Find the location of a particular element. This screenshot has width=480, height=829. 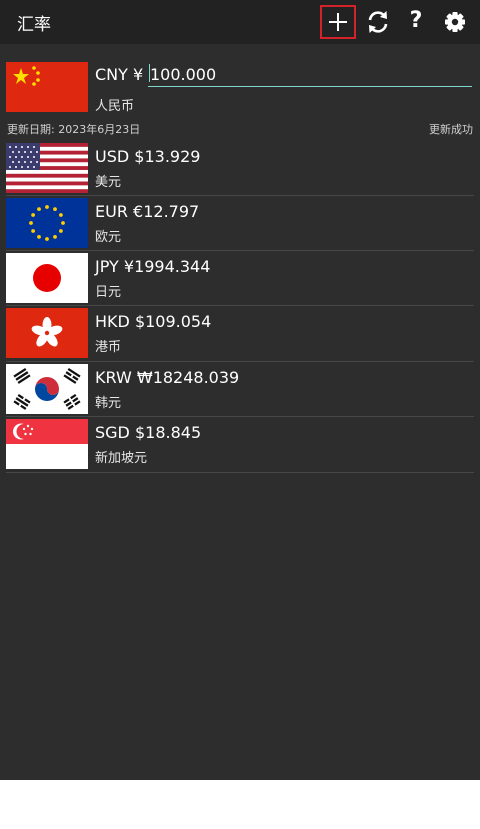

update-status: 更新成功 is located at coordinates (451, 129).